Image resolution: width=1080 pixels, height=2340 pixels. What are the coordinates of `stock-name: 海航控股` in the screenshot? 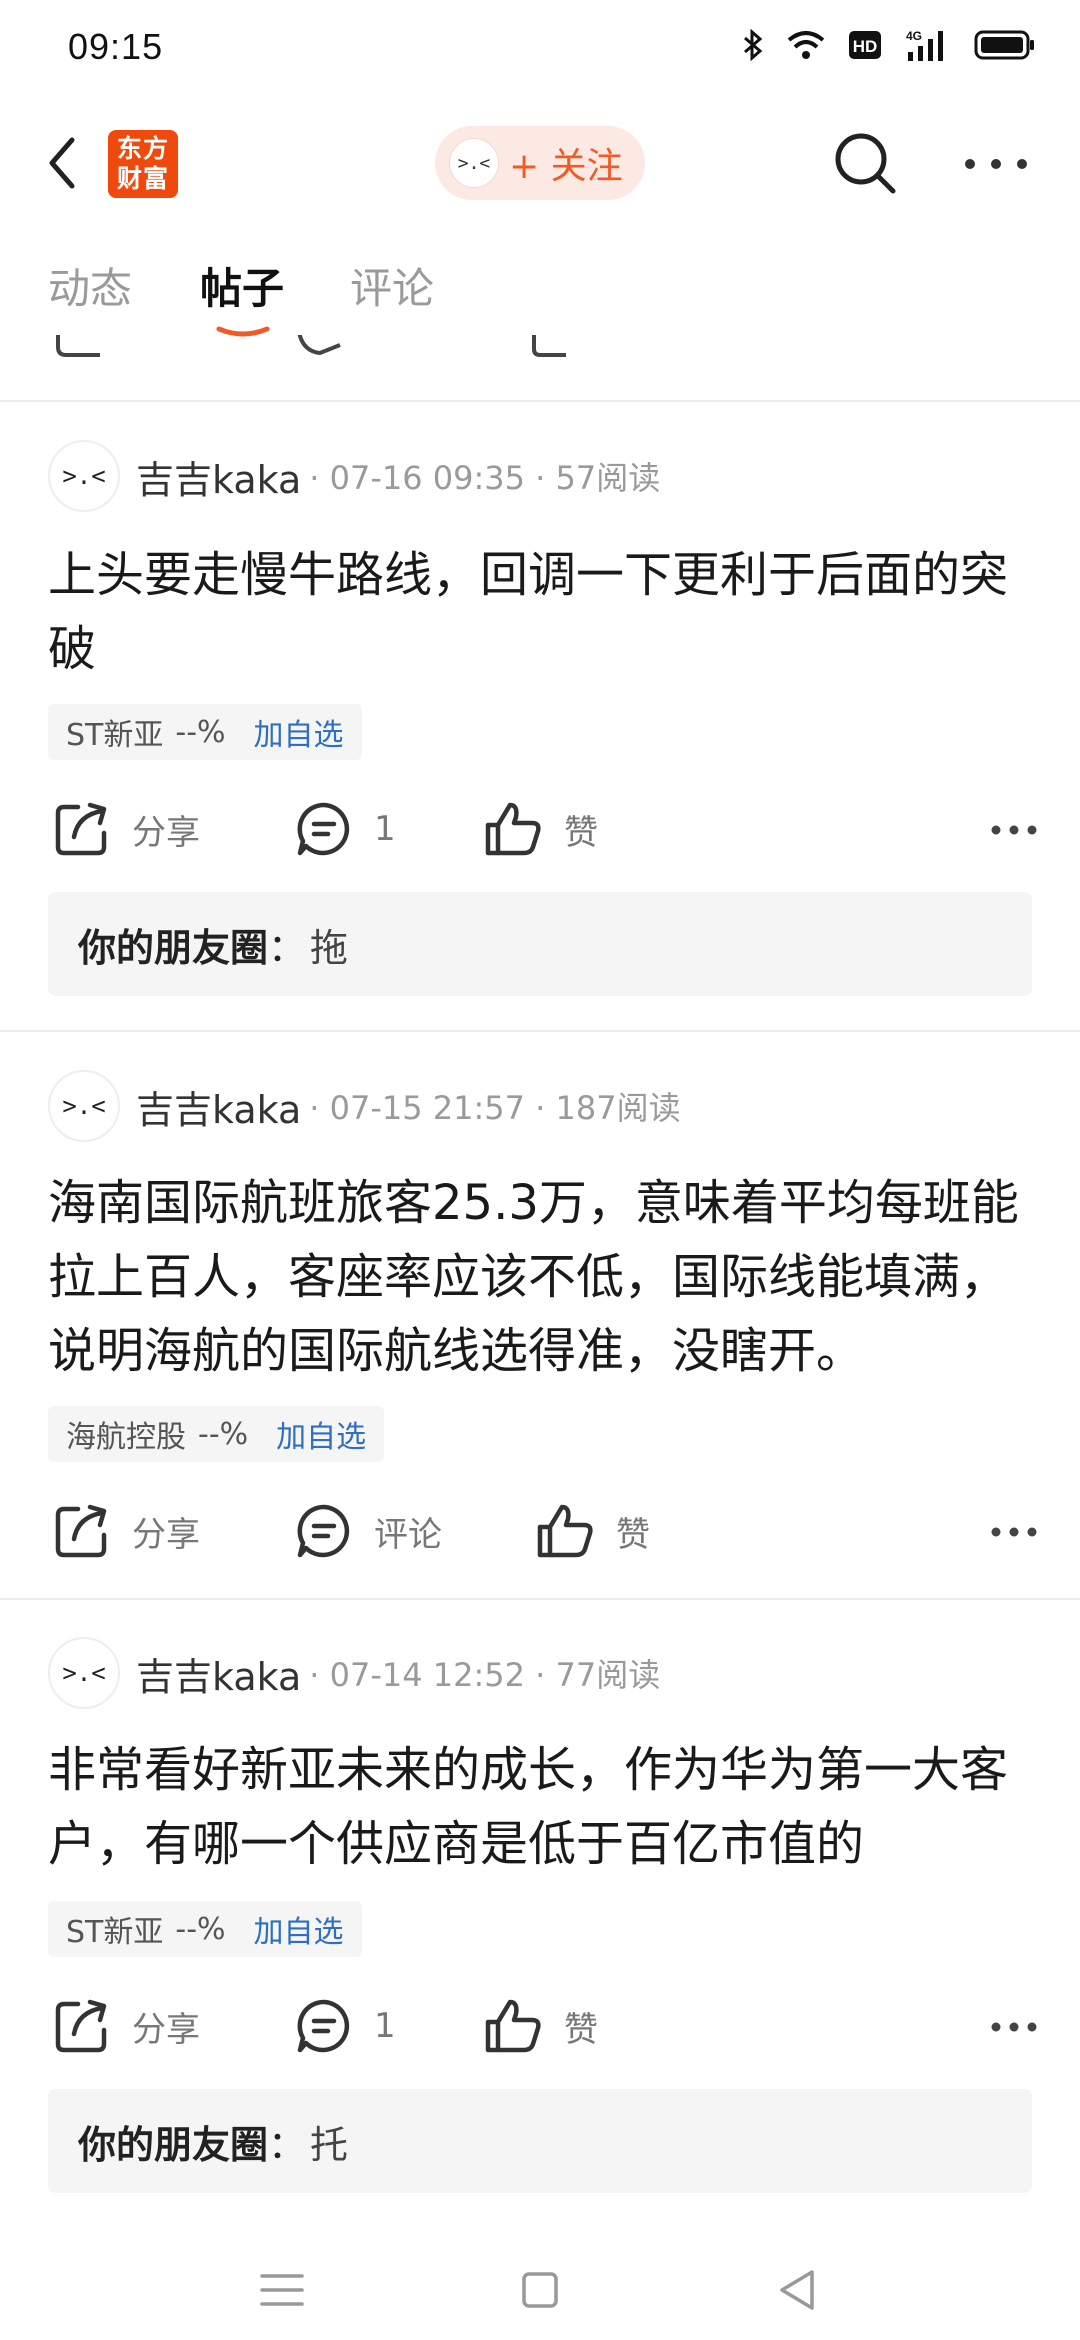 It's located at (126, 1437).